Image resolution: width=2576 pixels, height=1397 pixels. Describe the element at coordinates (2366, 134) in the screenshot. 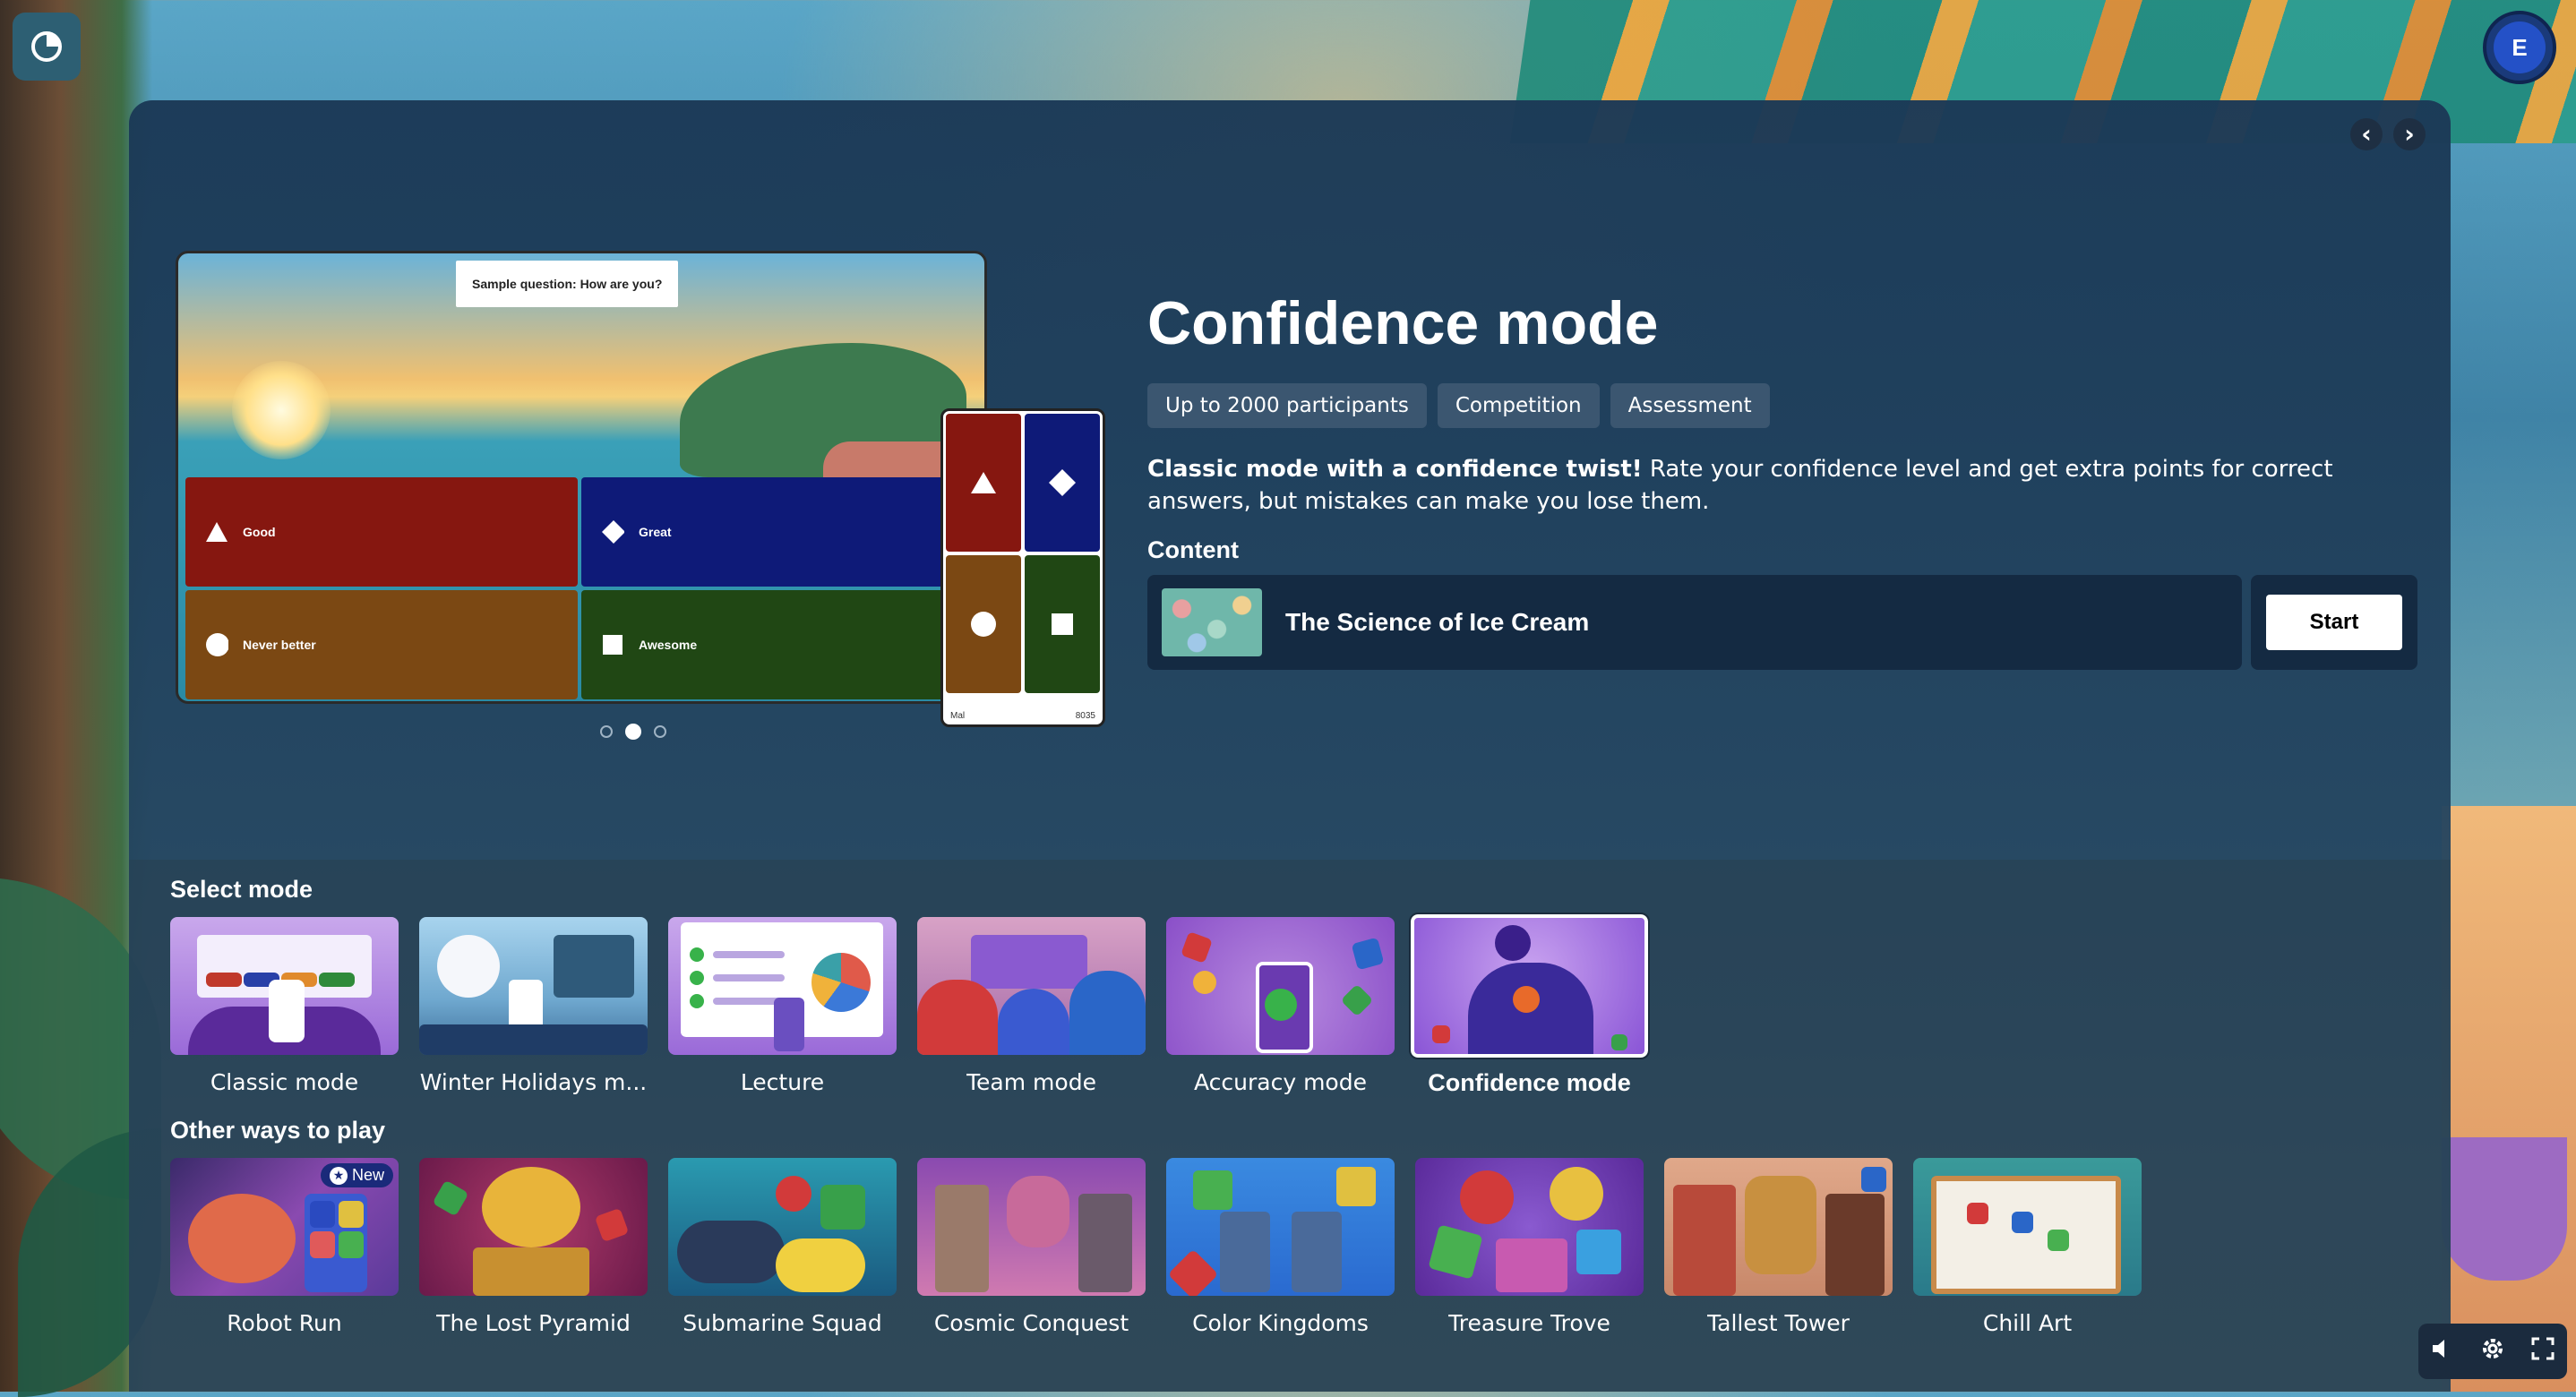

I see `chevron-left-icon: ‹` at that location.